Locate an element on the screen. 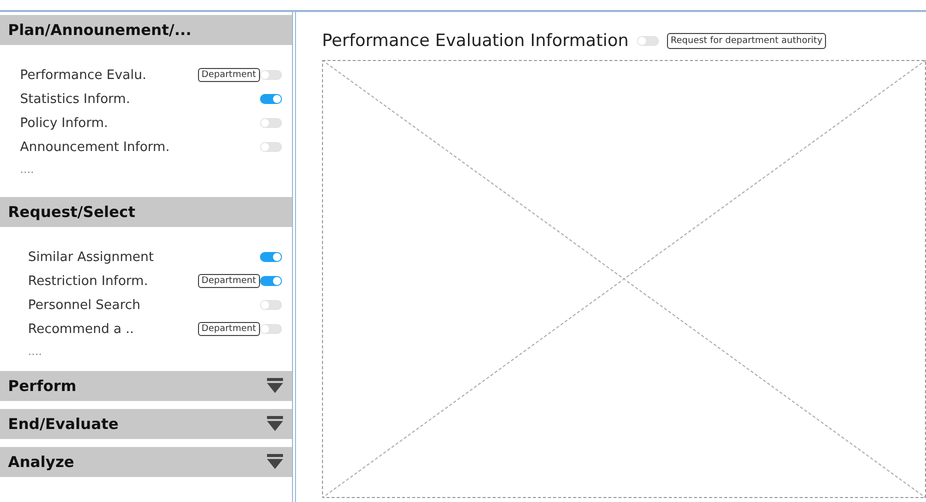  page-title: Performance Evaluation Information is located at coordinates (475, 41).